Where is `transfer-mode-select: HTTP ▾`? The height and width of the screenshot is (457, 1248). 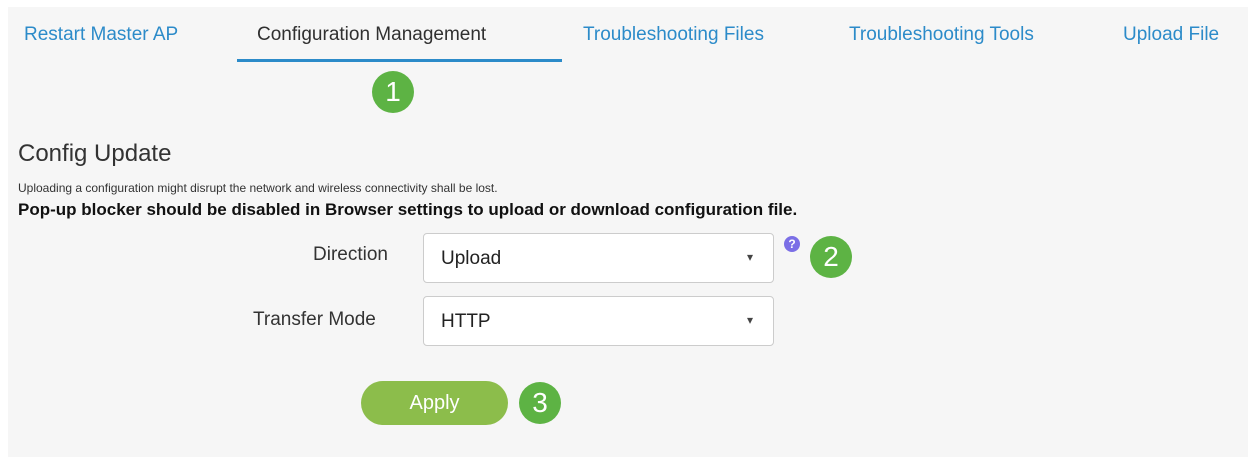 transfer-mode-select: HTTP ▾ is located at coordinates (598, 321).